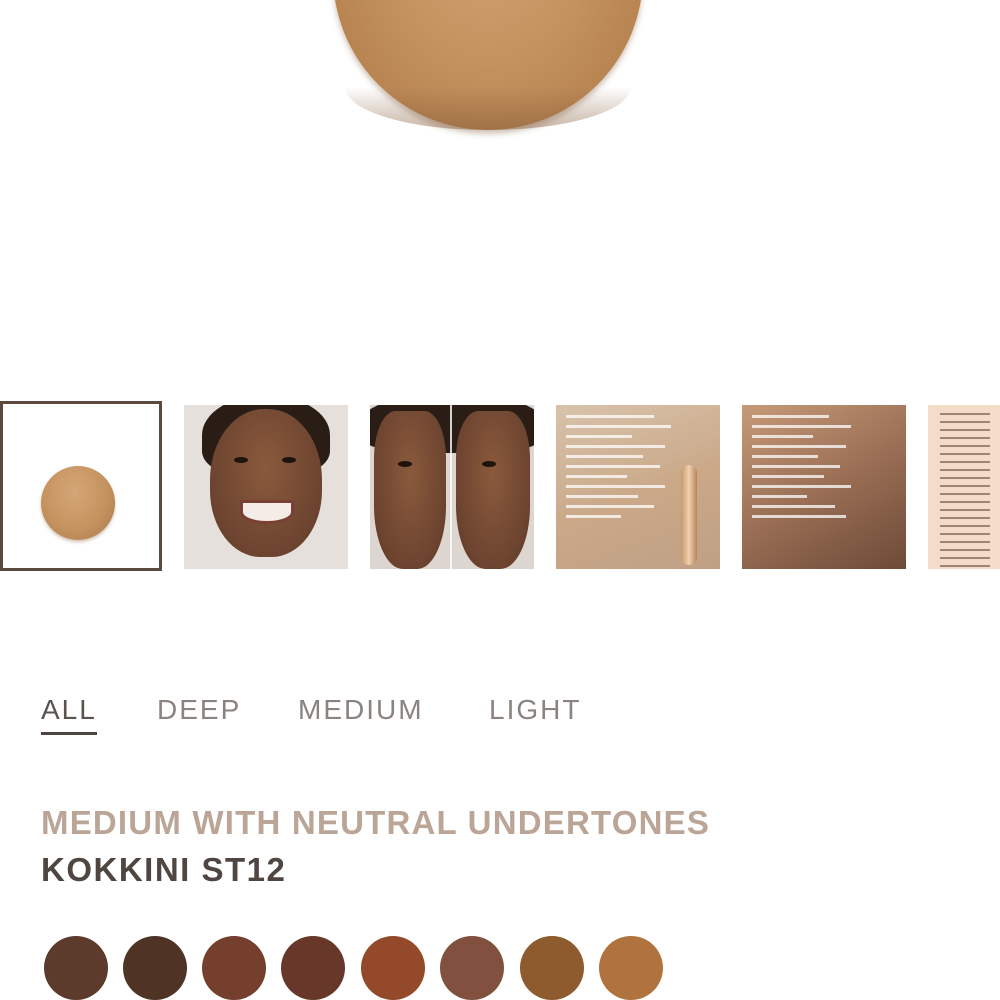  Describe the element at coordinates (514, 968) in the screenshot. I see `shade-swatch-row` at that location.